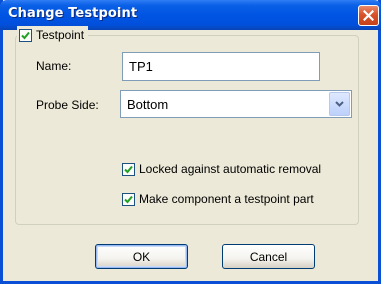 Image resolution: width=387 pixels, height=284 pixels. I want to click on cancel-button: Cancel, so click(268, 256).